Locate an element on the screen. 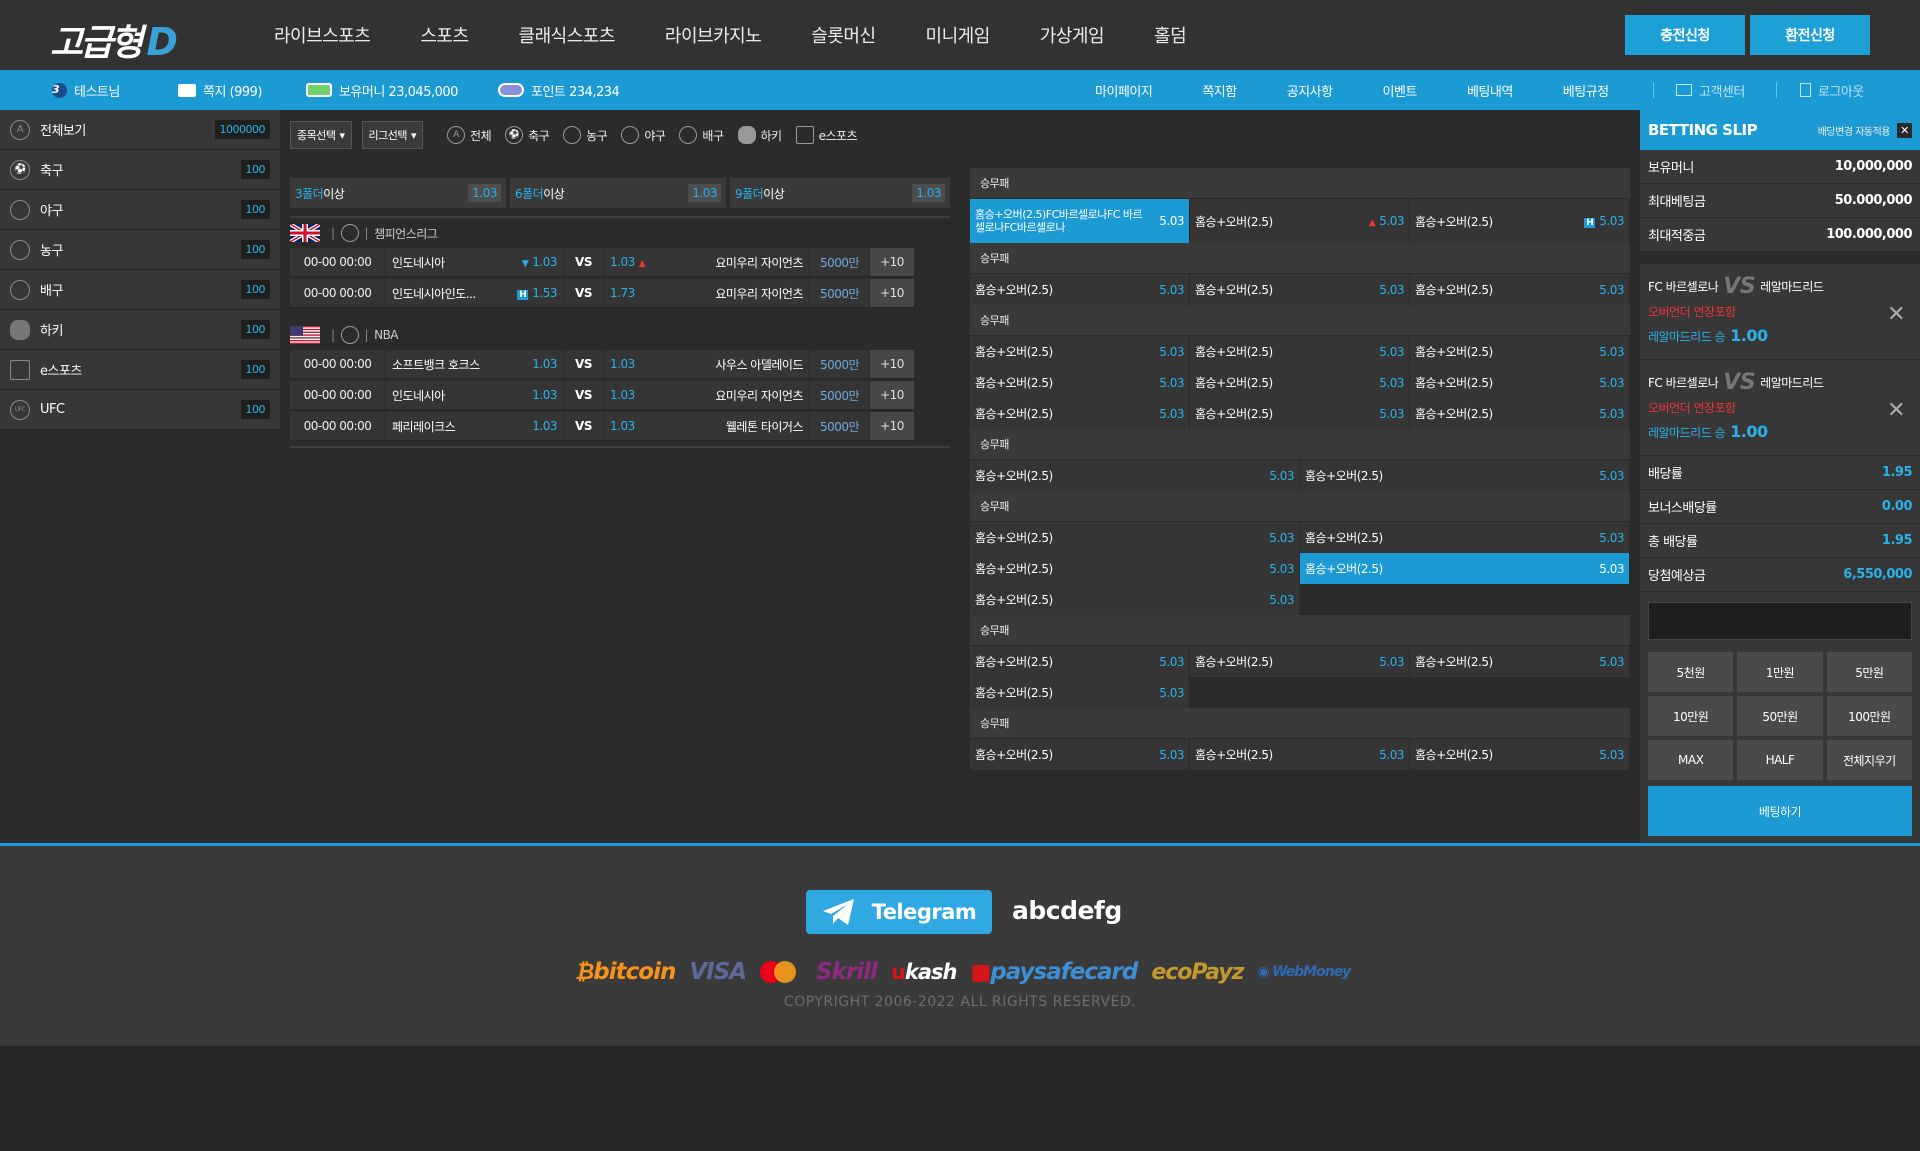  nav-minigame: 미니게임 is located at coordinates (958, 35).